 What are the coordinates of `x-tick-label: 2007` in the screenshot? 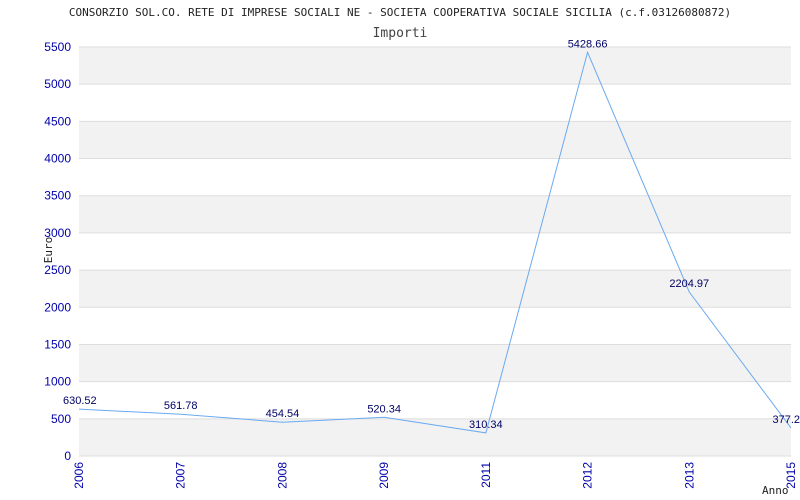 It's located at (181, 475).